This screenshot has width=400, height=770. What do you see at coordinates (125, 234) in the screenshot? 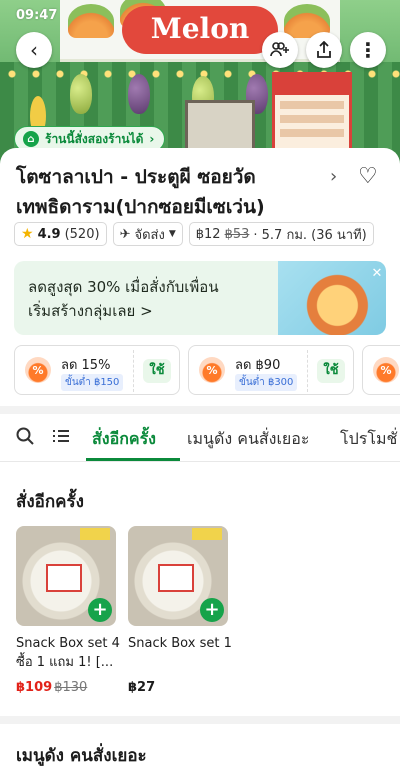
I see `delivery-icon: ✈` at bounding box center [125, 234].